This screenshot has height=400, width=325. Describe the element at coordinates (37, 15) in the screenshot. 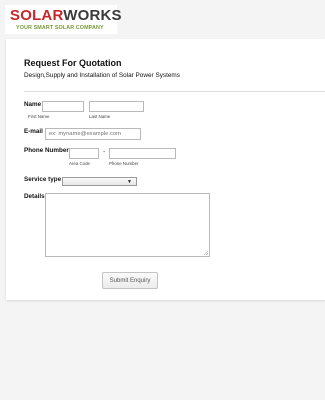

I see `logo-wordmark-solar: SOLAR` at that location.